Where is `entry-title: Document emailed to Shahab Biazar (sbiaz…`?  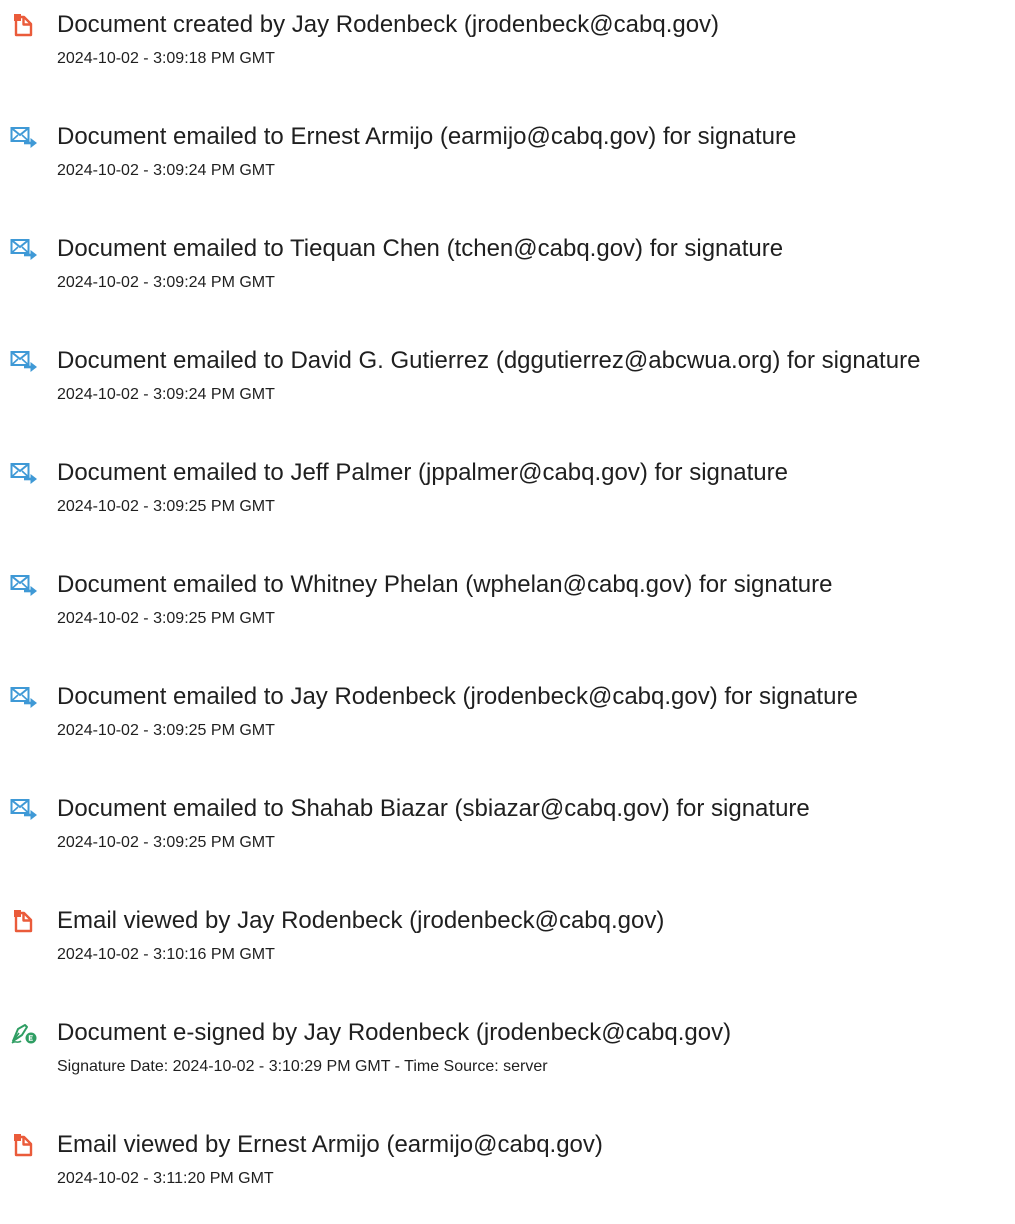
entry-title: Document emailed to Shahab Biazar (sbiaz… is located at coordinates (433, 808).